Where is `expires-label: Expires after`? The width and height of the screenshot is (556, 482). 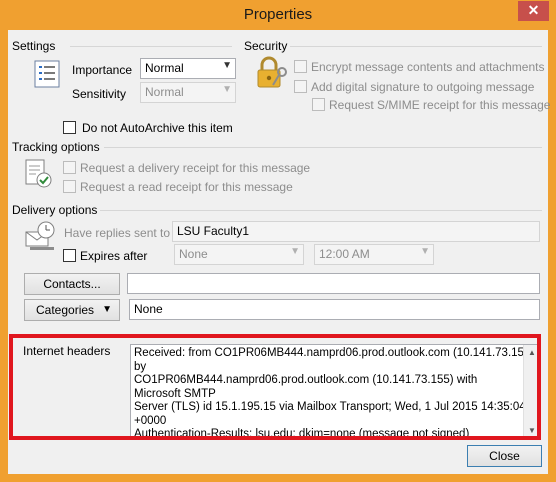 expires-label: Expires after is located at coordinates (114, 256).